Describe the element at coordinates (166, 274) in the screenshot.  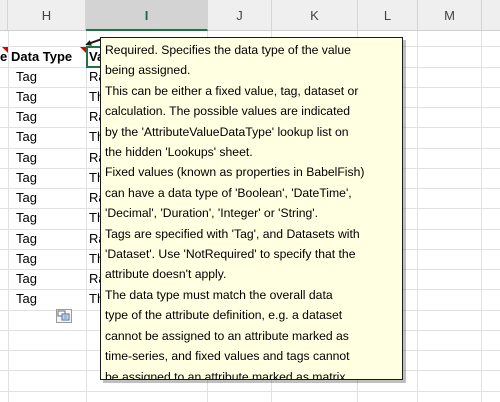
I see `comment-line: attribute doesn't apply.` at that location.